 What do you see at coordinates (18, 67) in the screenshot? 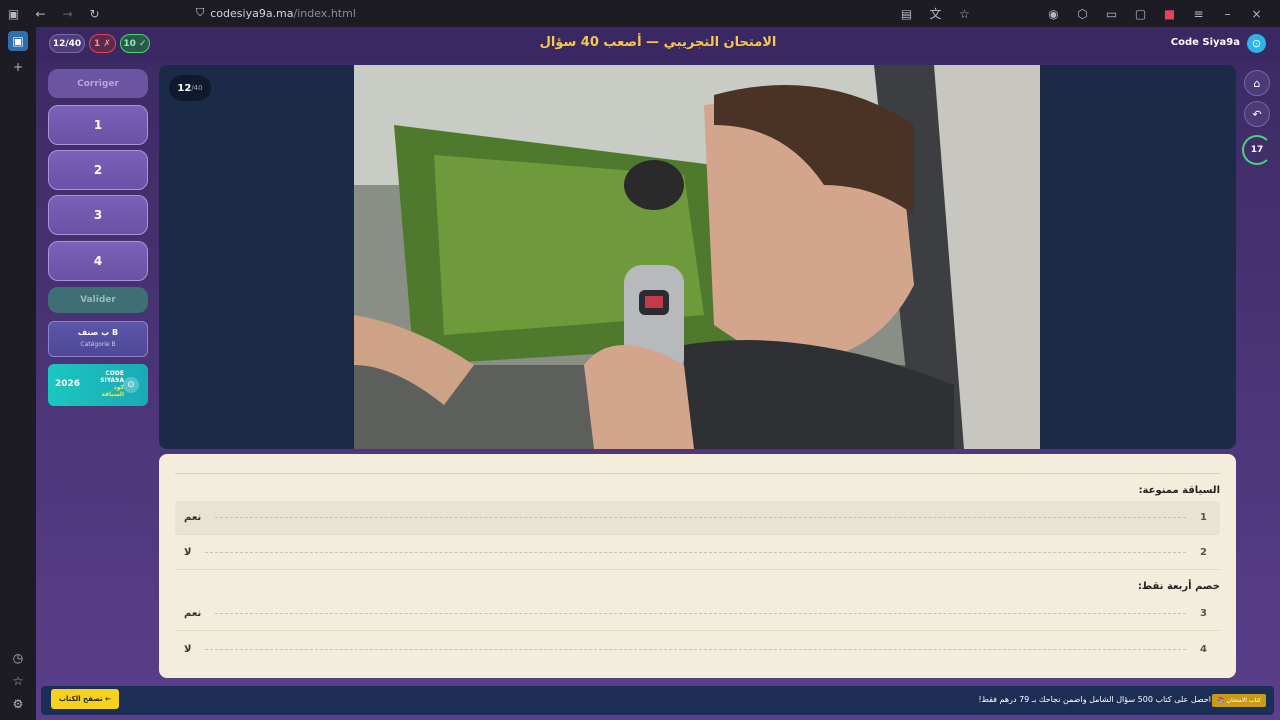
I see `add-icon: +` at bounding box center [18, 67].